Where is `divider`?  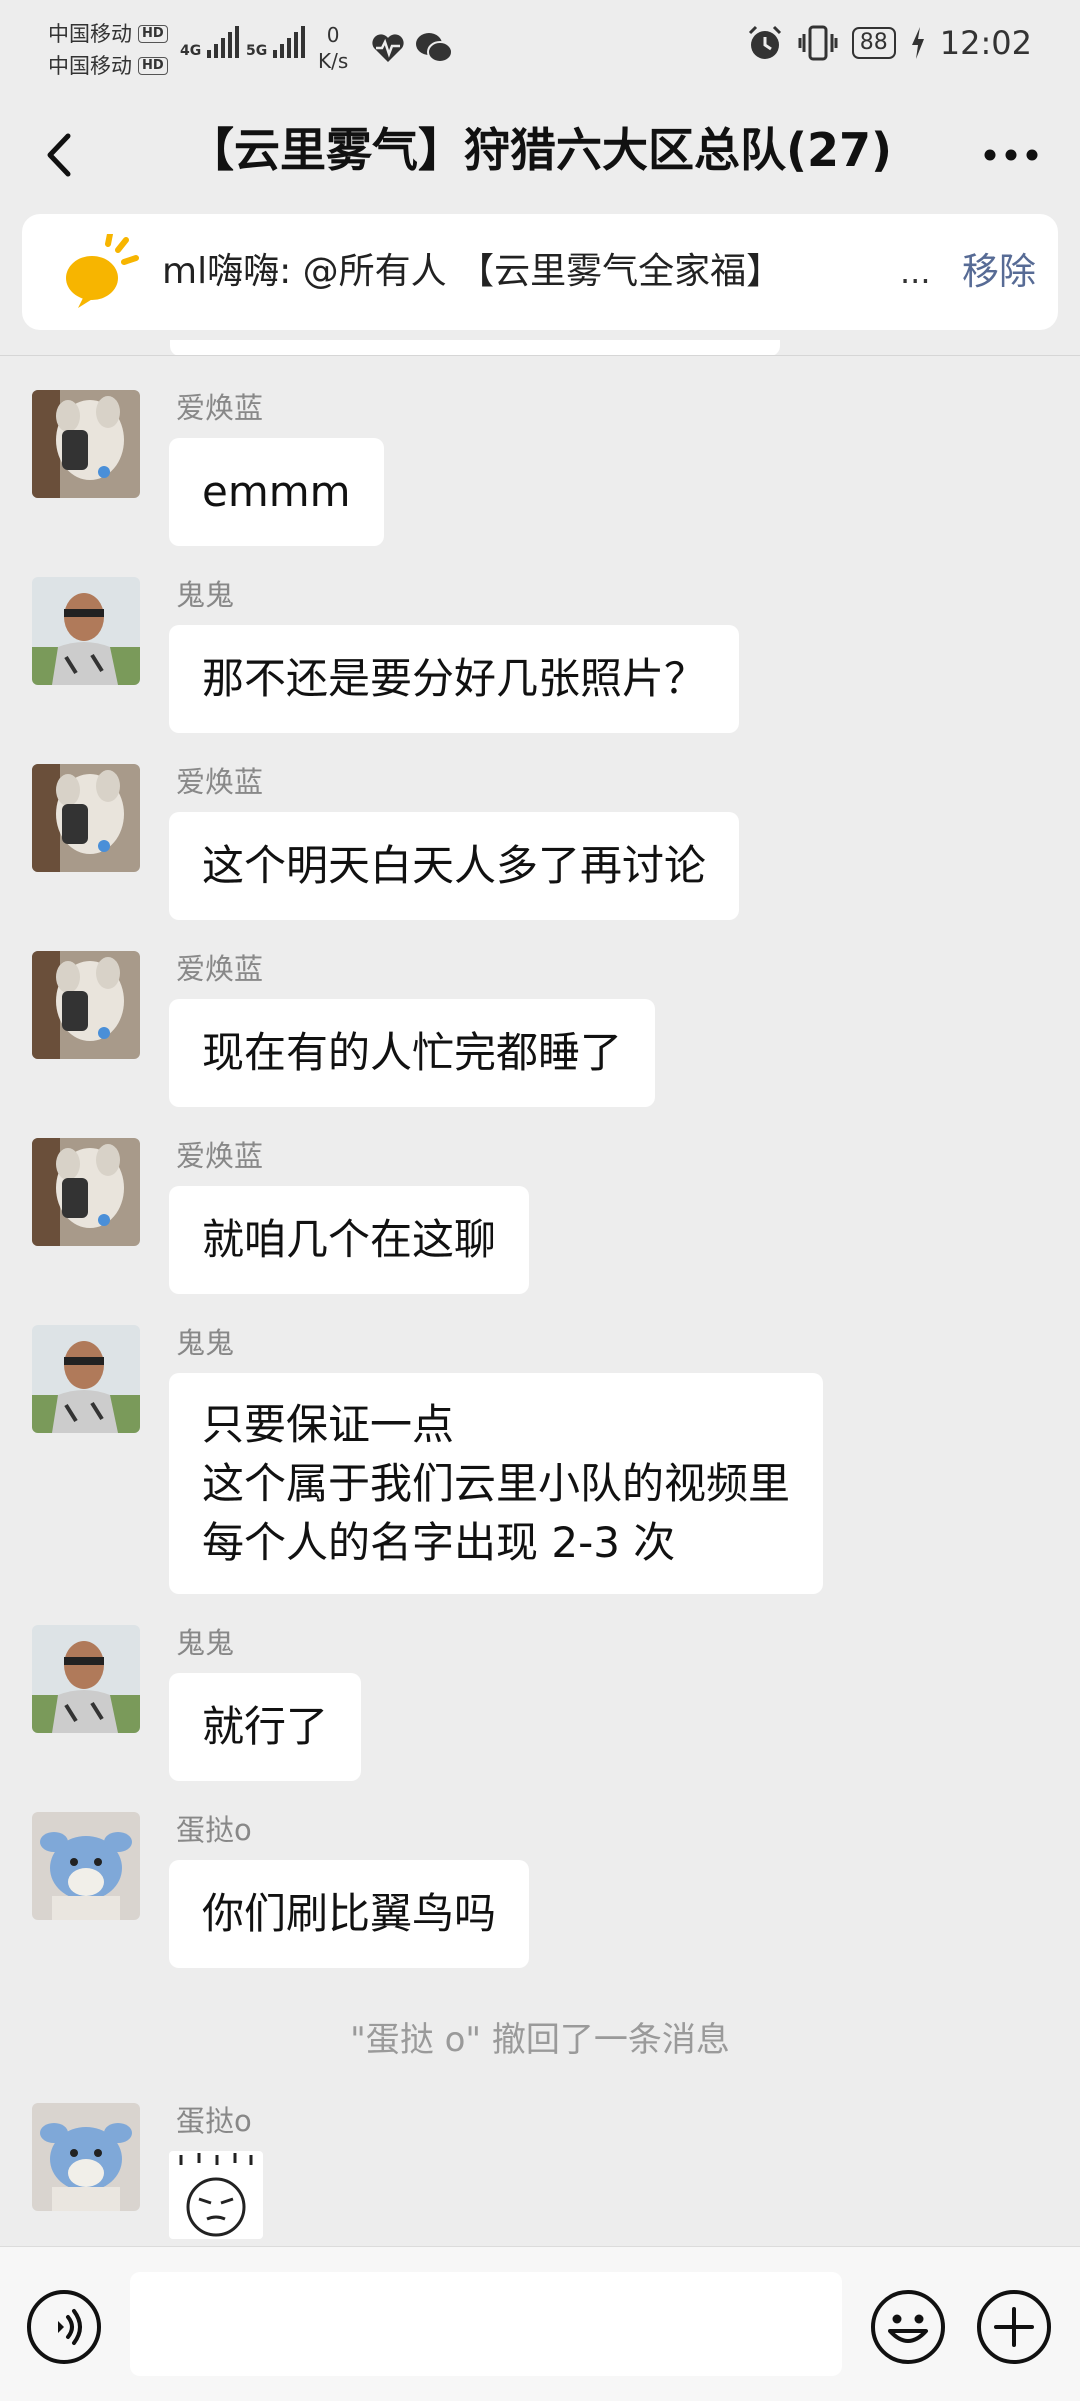
divider is located at coordinates (540, 355).